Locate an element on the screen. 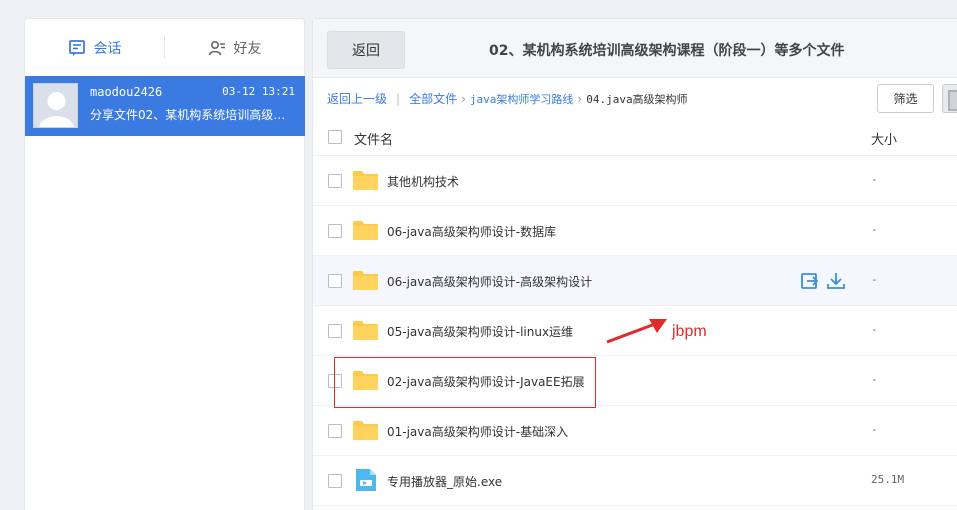 The width and height of the screenshot is (957, 510). breadcrumb-folder-link: java架构师学习路线 is located at coordinates (522, 99).